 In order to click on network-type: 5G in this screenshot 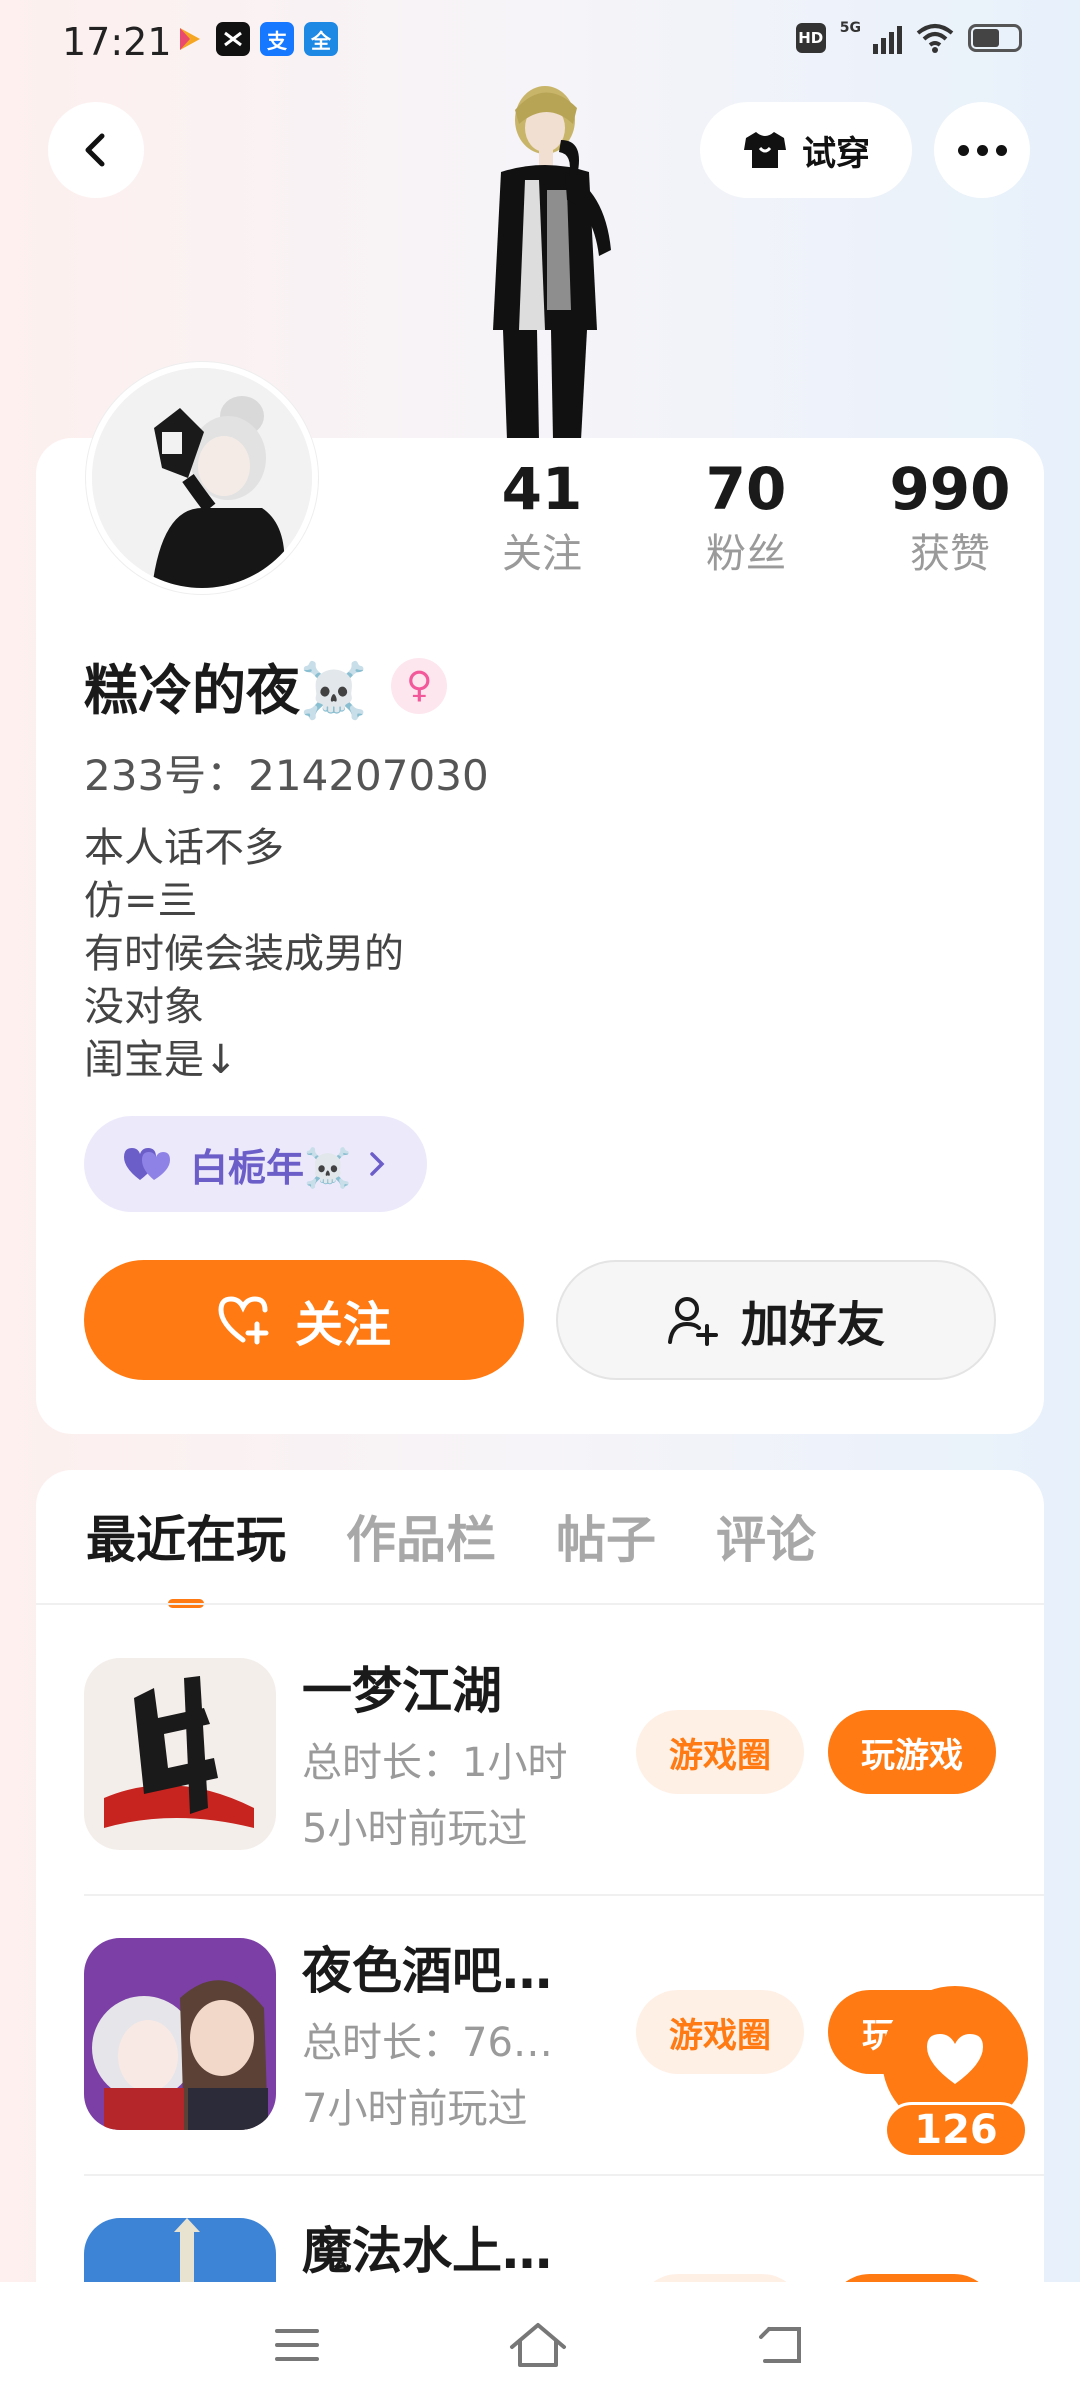, I will do `click(850, 28)`.